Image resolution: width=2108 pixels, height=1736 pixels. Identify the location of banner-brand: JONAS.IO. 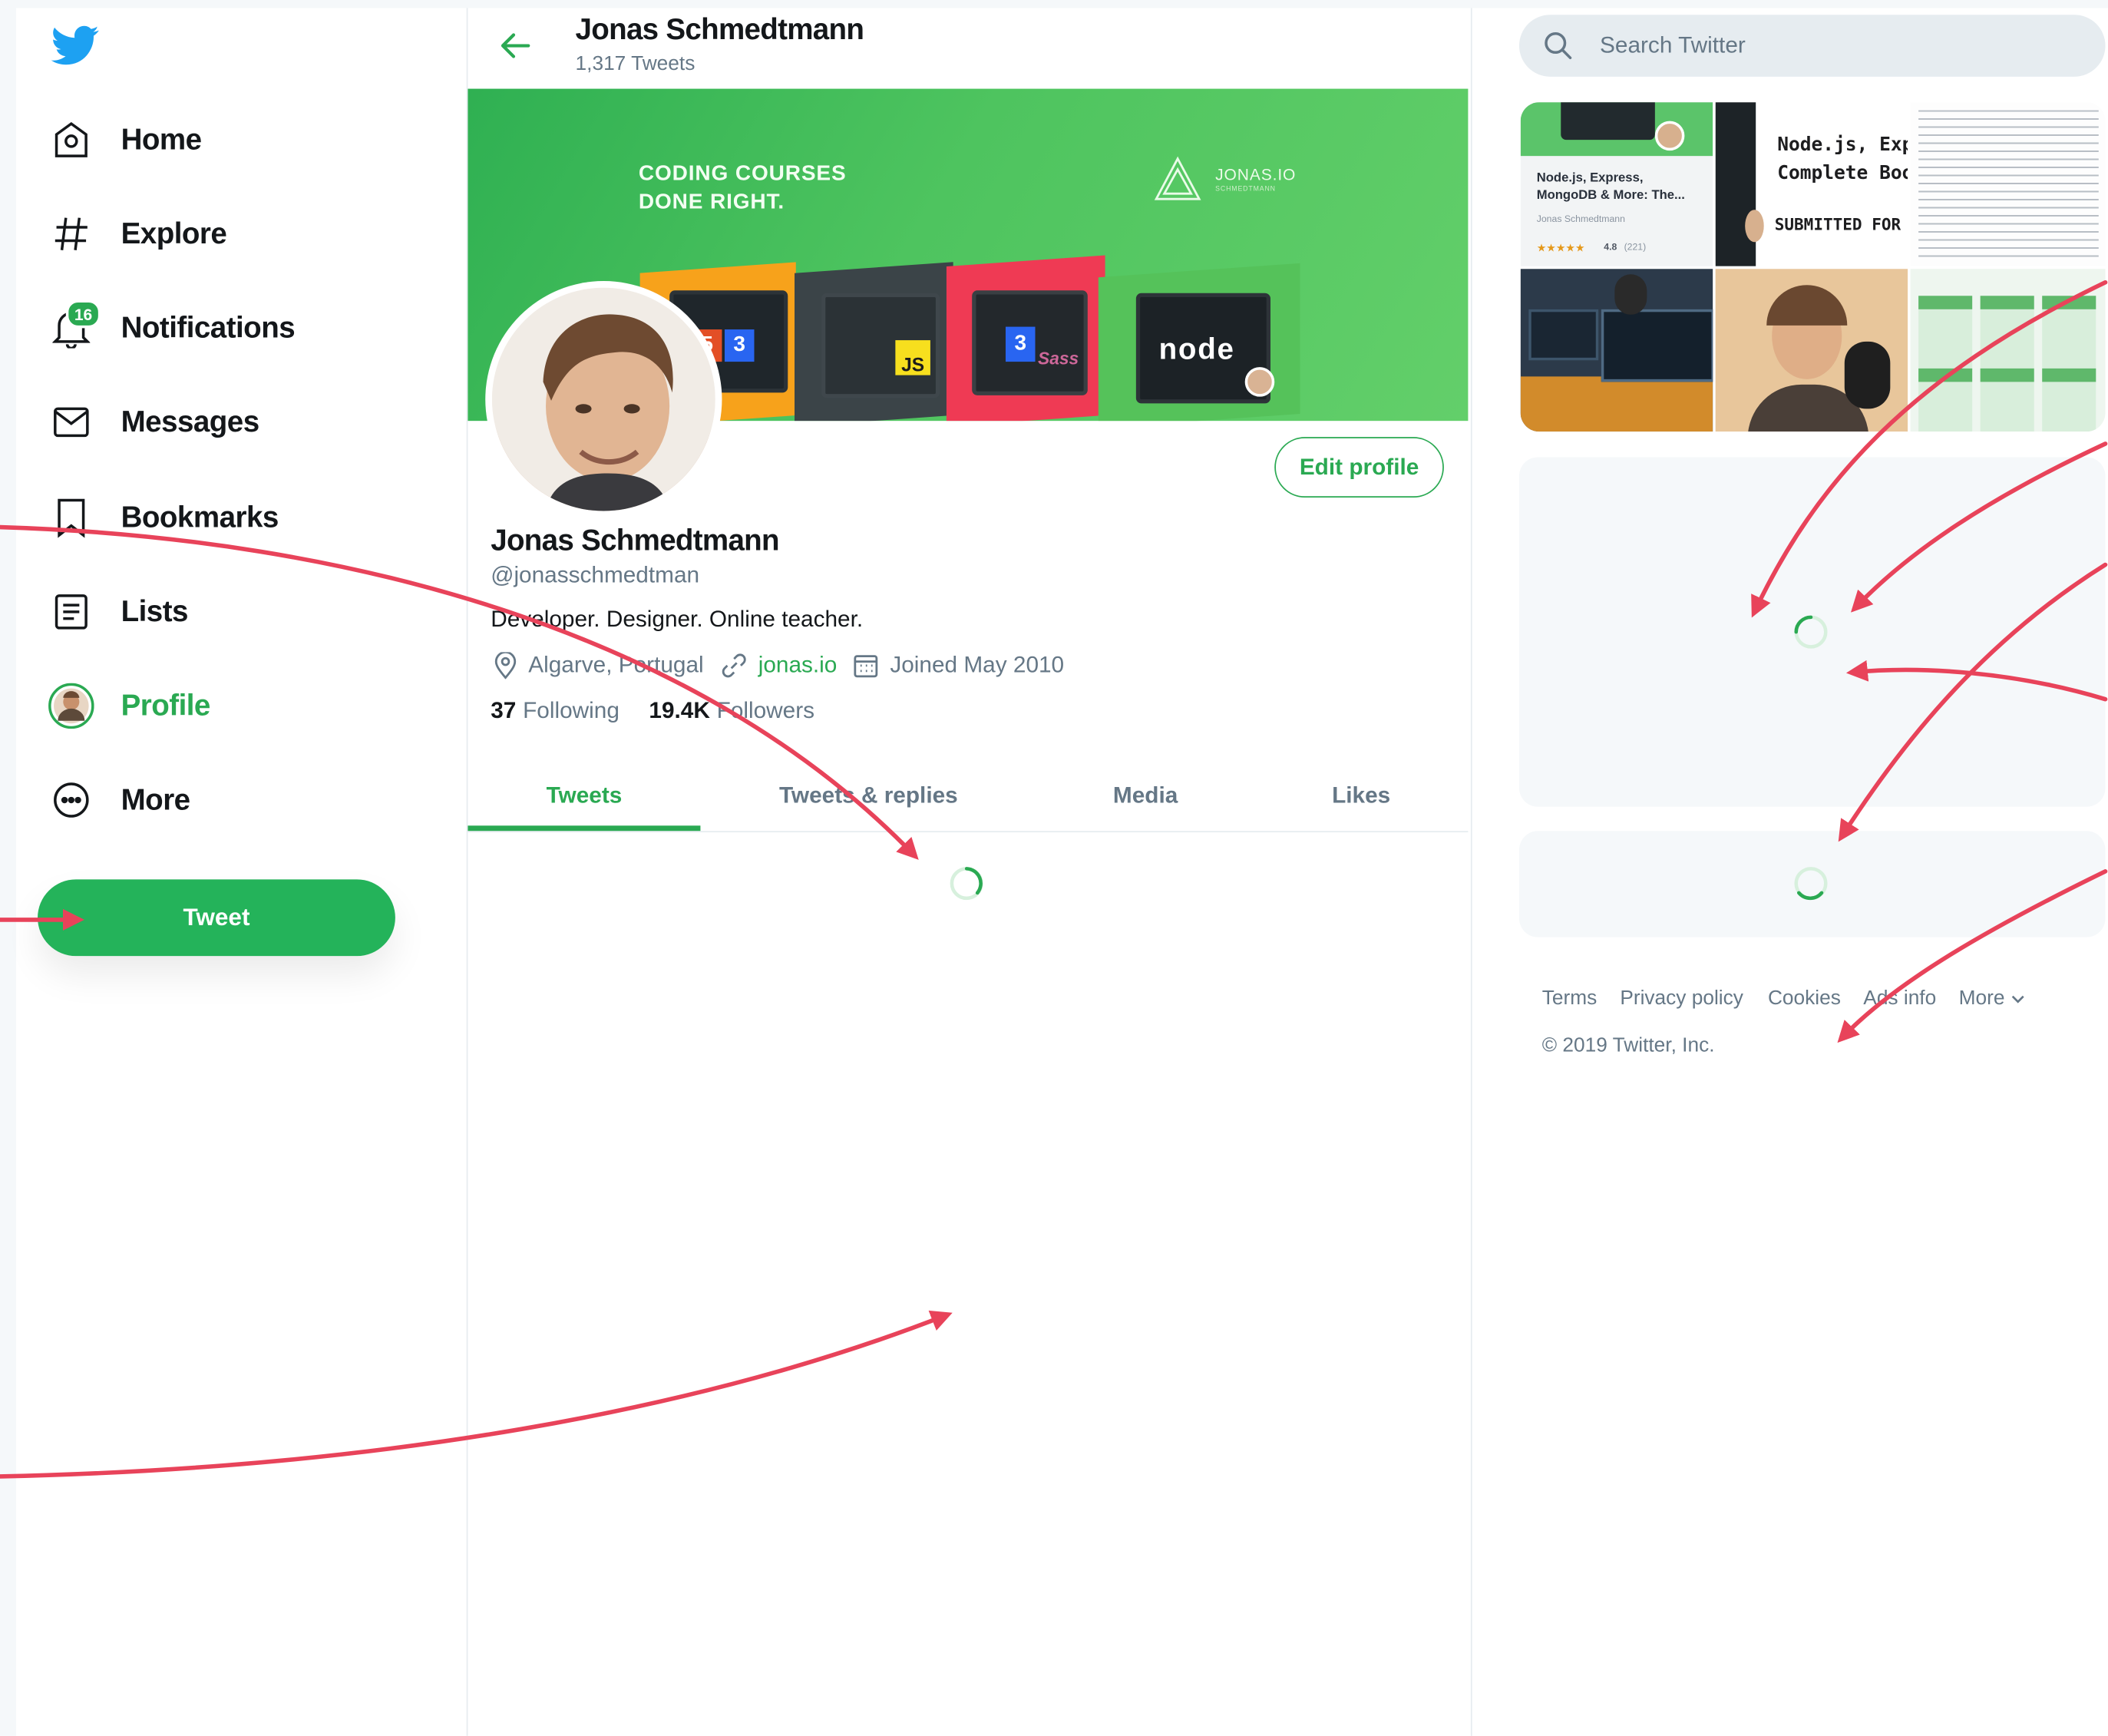
(1256, 174).